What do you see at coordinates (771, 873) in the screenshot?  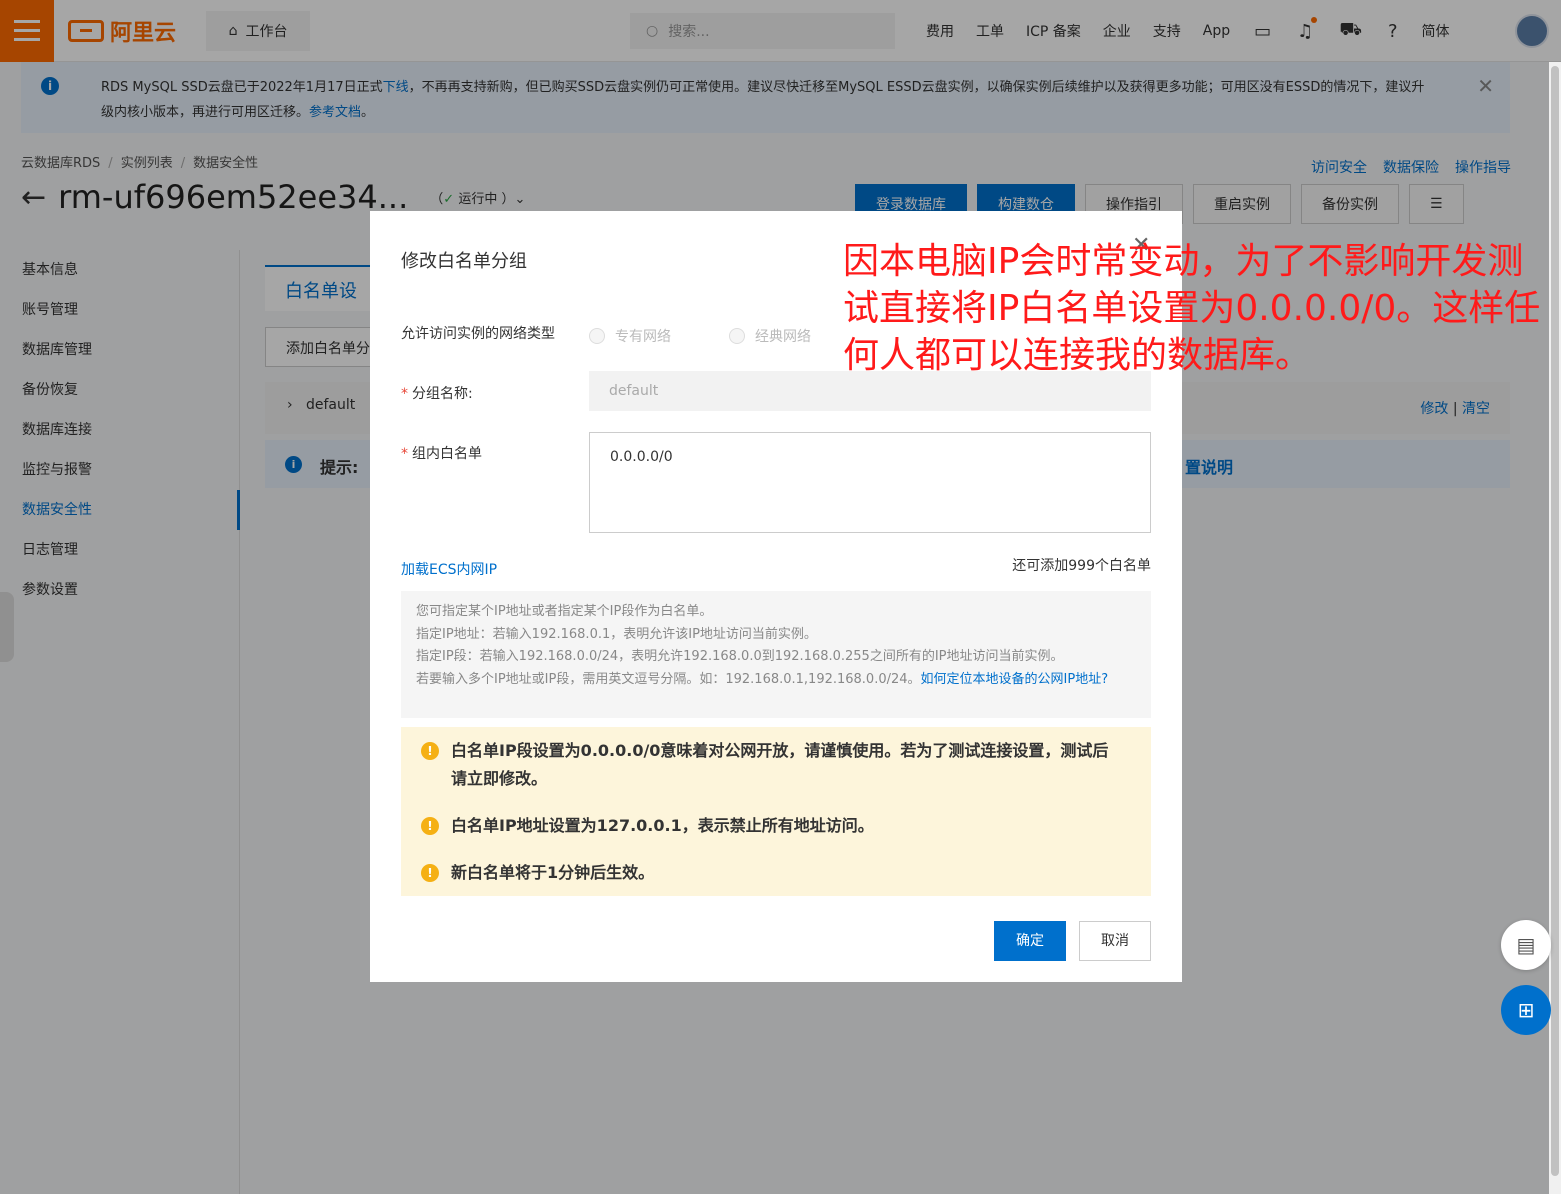 I see `warning-item-3: ! 新白名单将于1分钟后生效。` at bounding box center [771, 873].